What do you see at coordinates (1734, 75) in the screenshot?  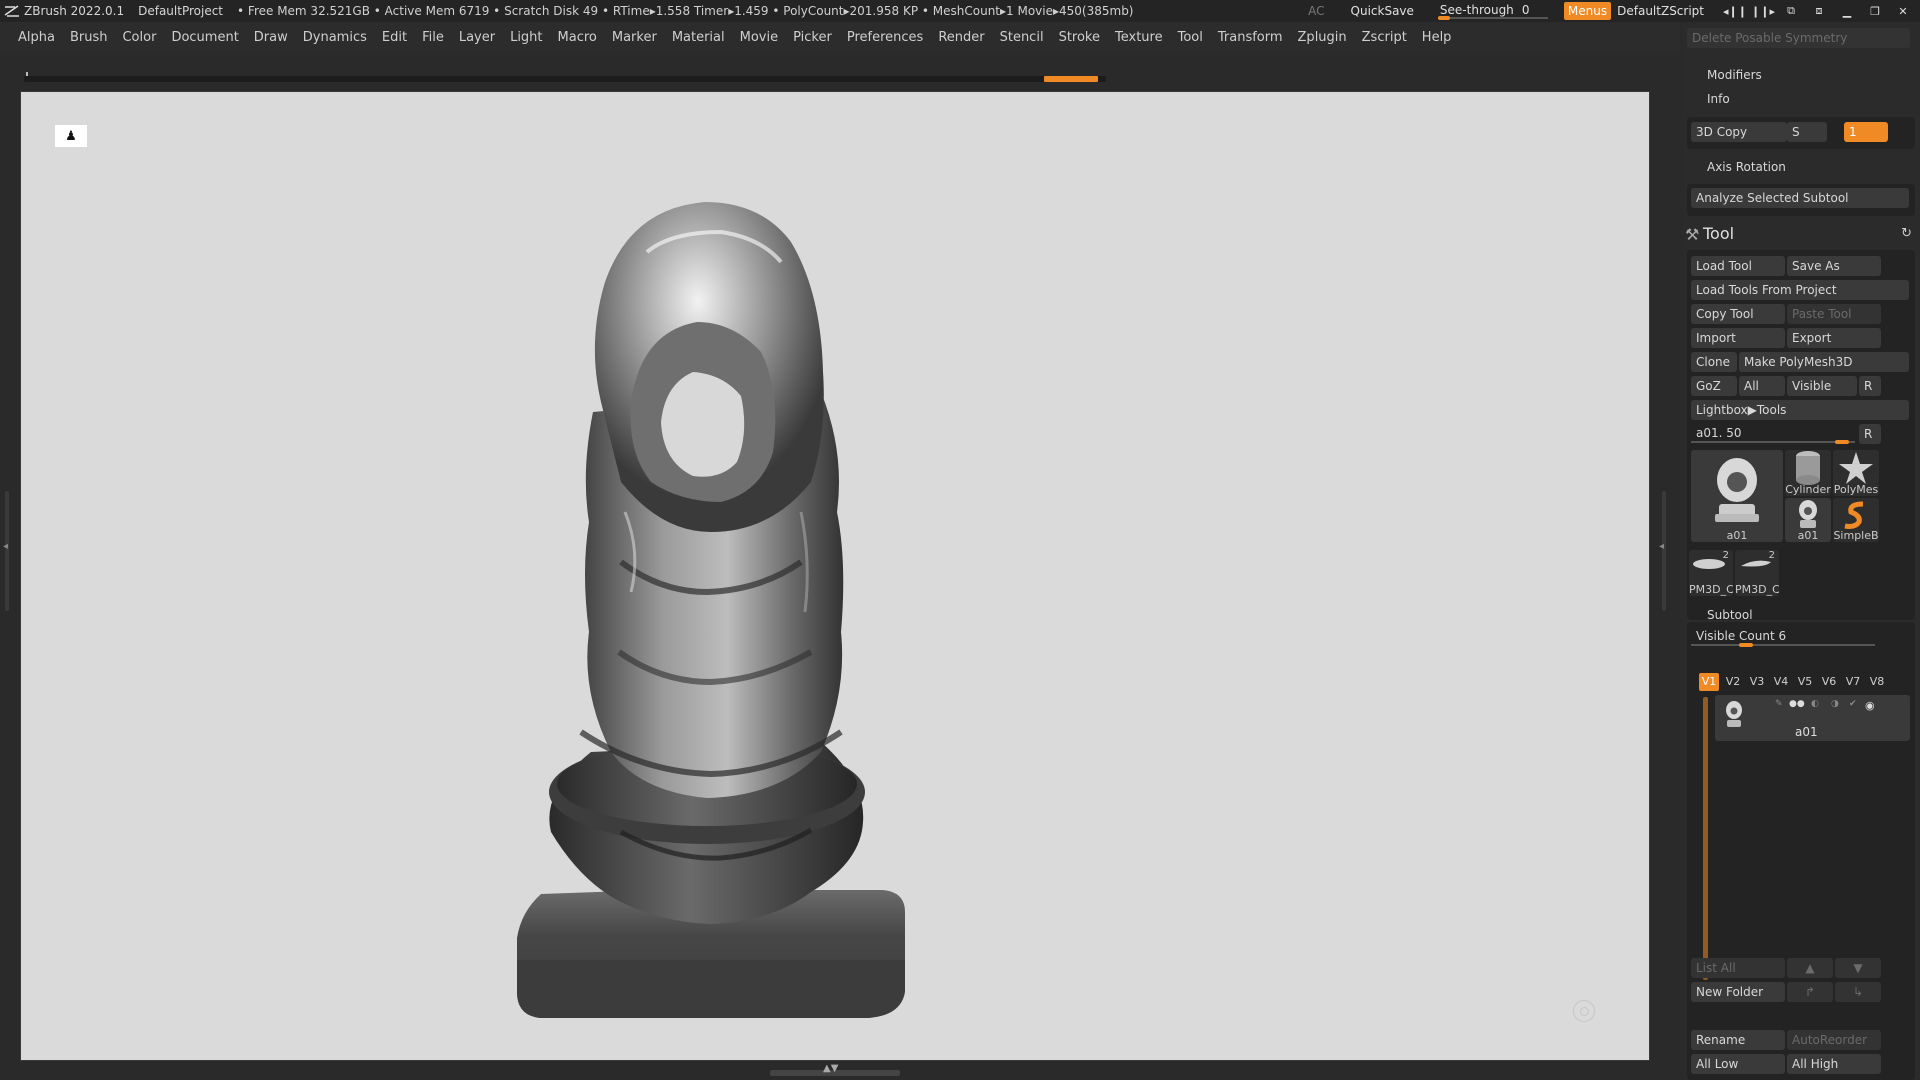 I see `modifiers-header: Modifiers` at bounding box center [1734, 75].